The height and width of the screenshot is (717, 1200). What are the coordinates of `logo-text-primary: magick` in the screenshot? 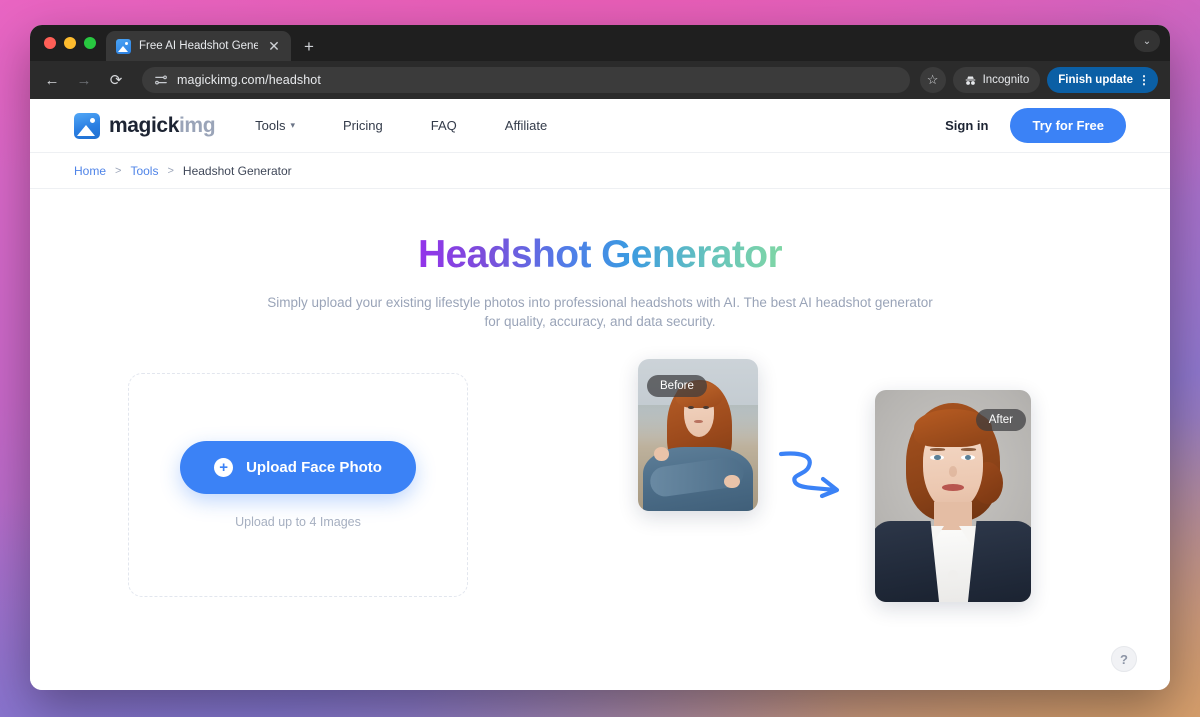 It's located at (144, 125).